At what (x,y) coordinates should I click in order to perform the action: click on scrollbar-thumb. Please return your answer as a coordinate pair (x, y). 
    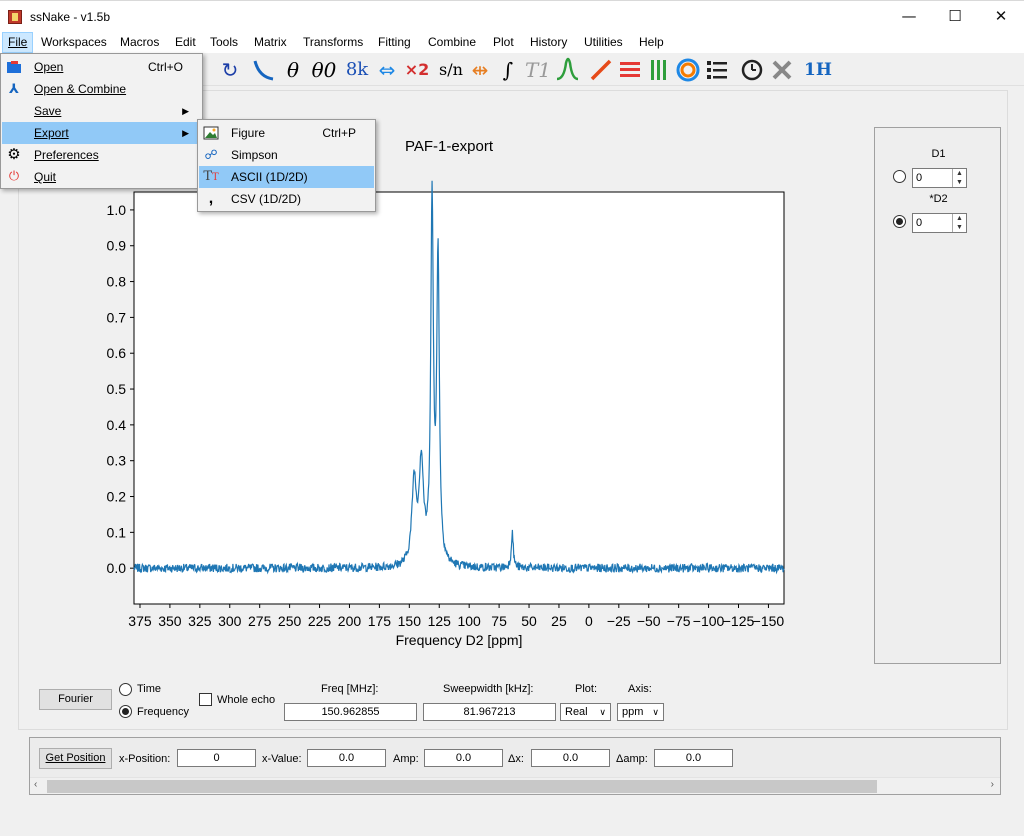
    Looking at the image, I should click on (462, 786).